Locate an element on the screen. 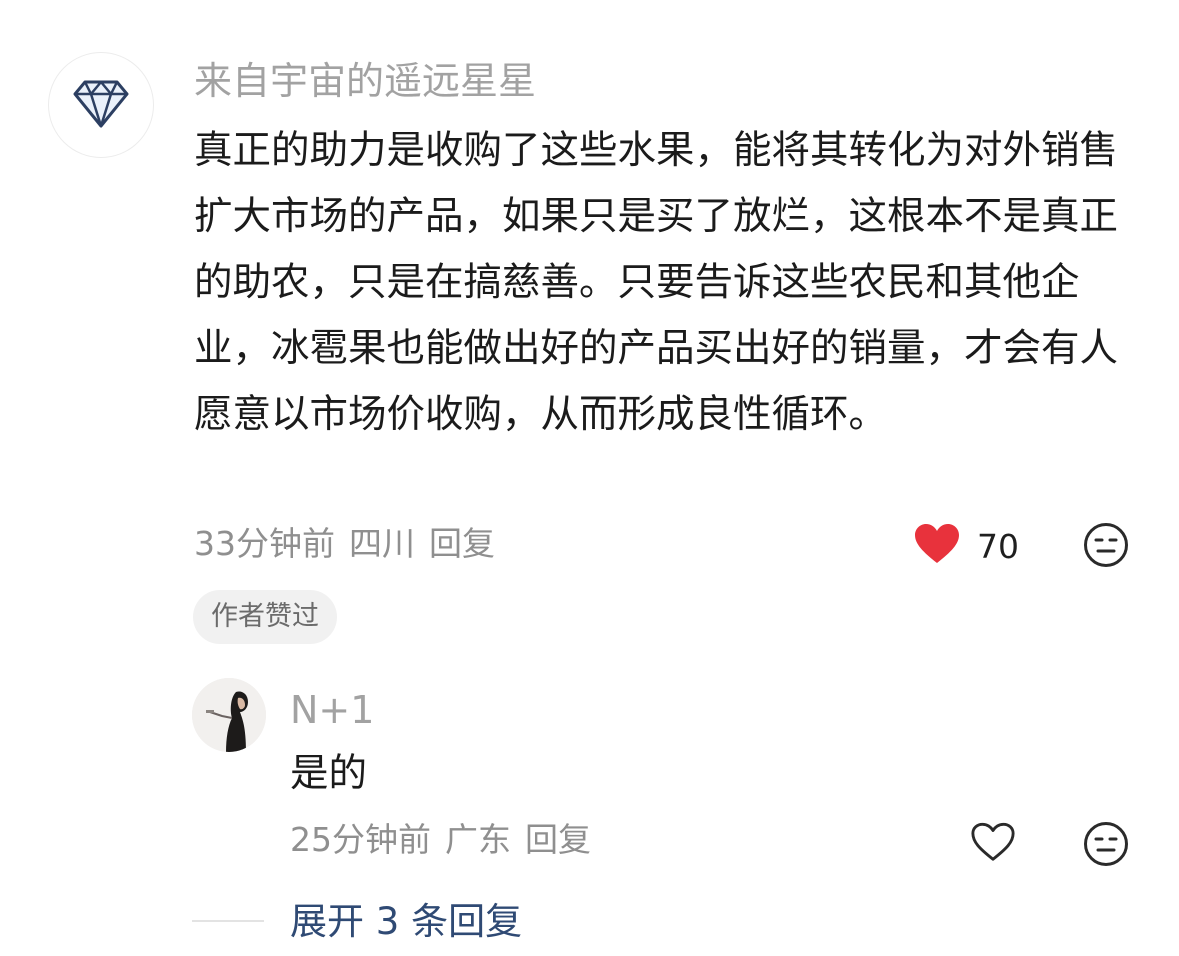 This screenshot has height=956, width=1179. reply-avatar is located at coordinates (229, 715).